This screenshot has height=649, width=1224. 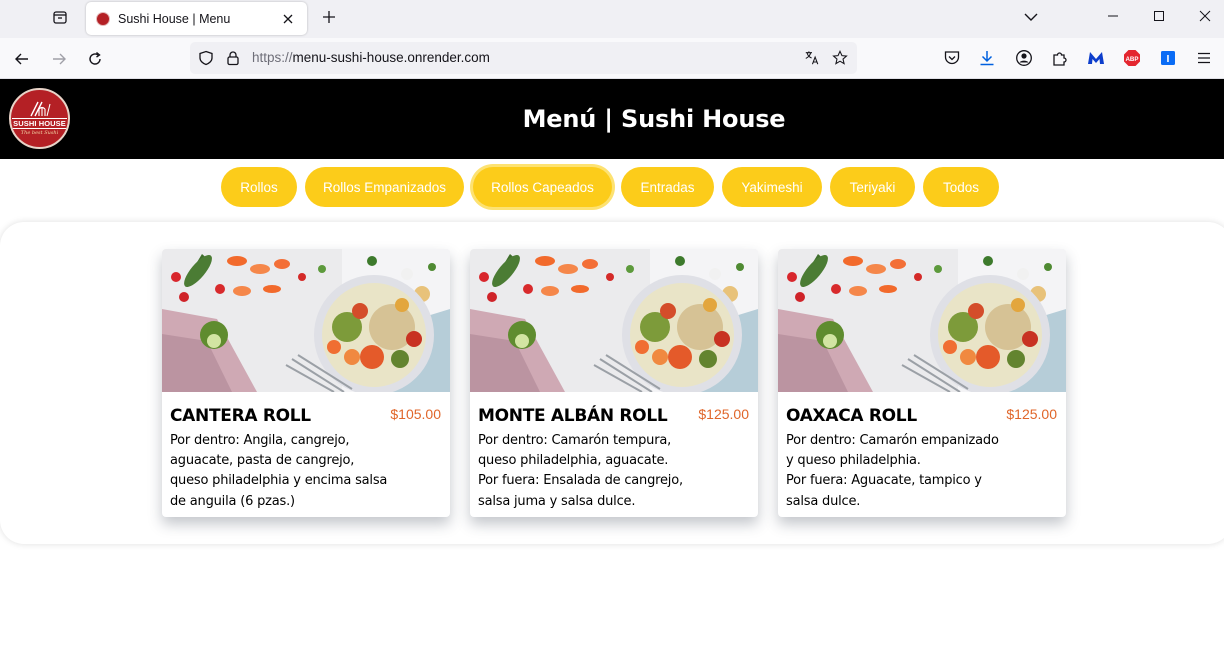 I want to click on translate-icon, so click(x=812, y=58).